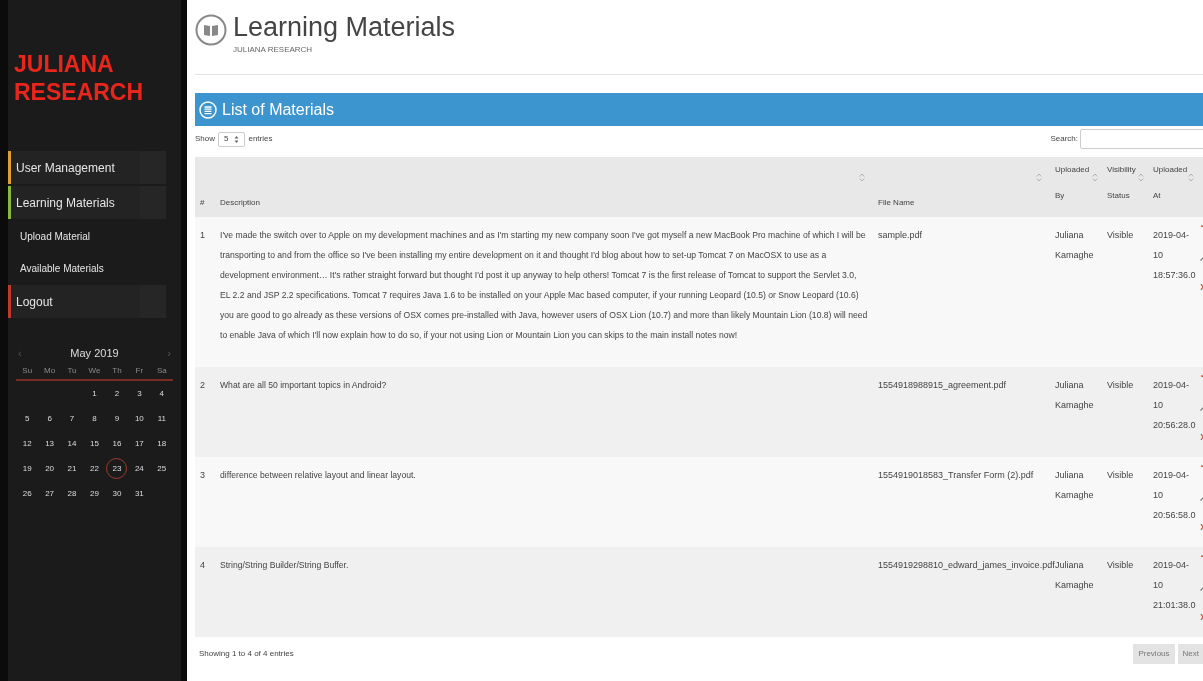 This screenshot has width=1203, height=681. What do you see at coordinates (94, 393) in the screenshot?
I see `calendar-day: 1` at bounding box center [94, 393].